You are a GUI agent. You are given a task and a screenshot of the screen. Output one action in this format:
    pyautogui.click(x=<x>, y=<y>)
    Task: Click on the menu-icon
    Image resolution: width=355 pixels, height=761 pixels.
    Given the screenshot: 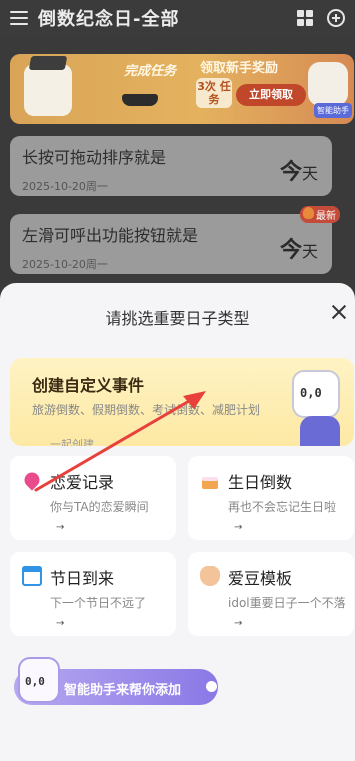 What is the action you would take?
    pyautogui.click(x=19, y=18)
    